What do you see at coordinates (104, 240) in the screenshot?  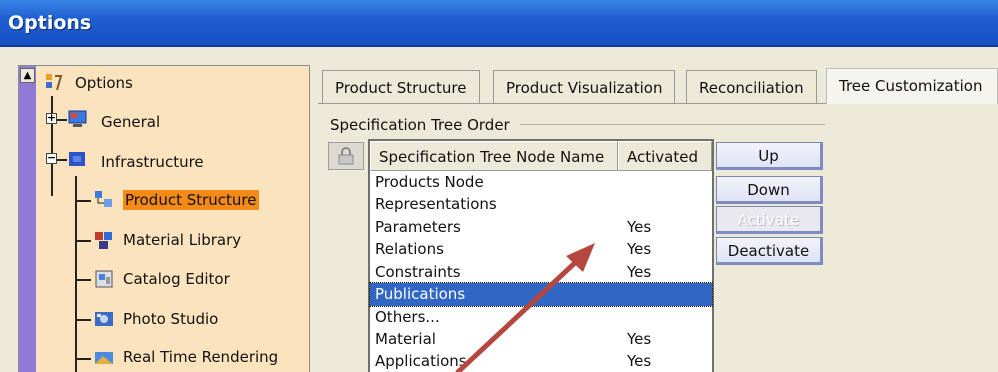 I see `material-library-icon` at bounding box center [104, 240].